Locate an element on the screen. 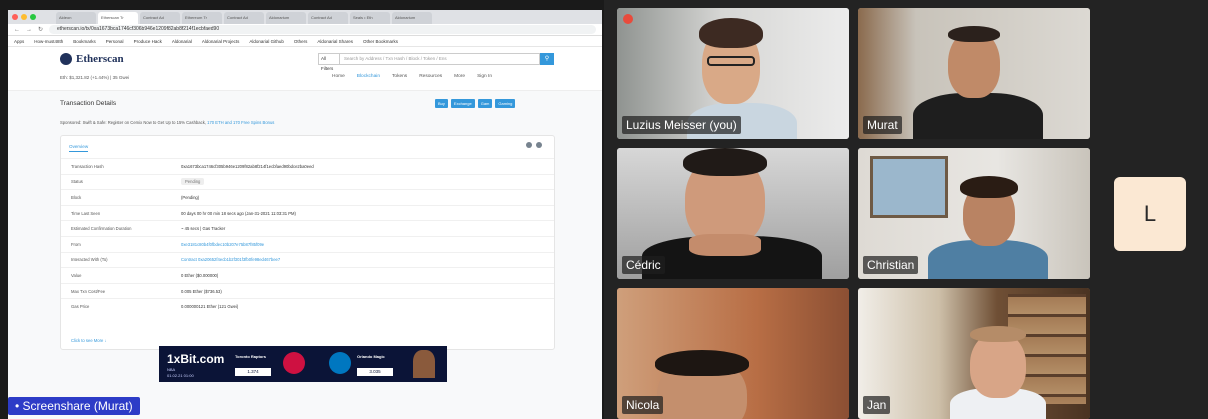 The width and height of the screenshot is (1208, 419). more-icon is located at coordinates (539, 145).